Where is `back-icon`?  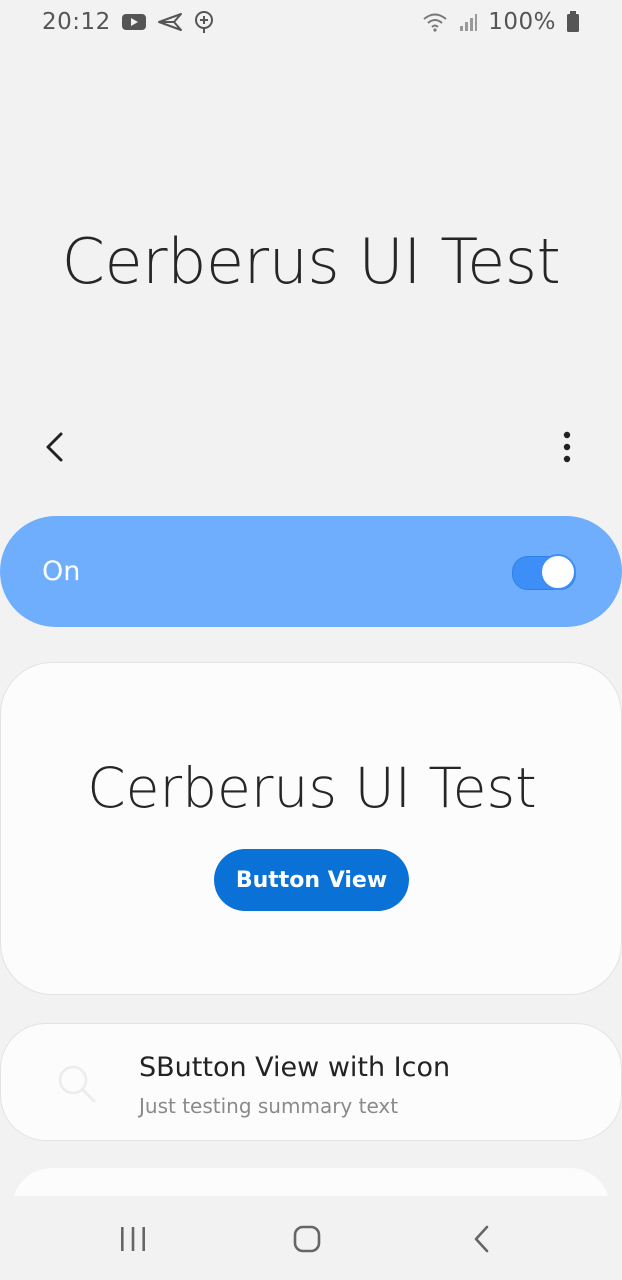 back-icon is located at coordinates (481, 1239).